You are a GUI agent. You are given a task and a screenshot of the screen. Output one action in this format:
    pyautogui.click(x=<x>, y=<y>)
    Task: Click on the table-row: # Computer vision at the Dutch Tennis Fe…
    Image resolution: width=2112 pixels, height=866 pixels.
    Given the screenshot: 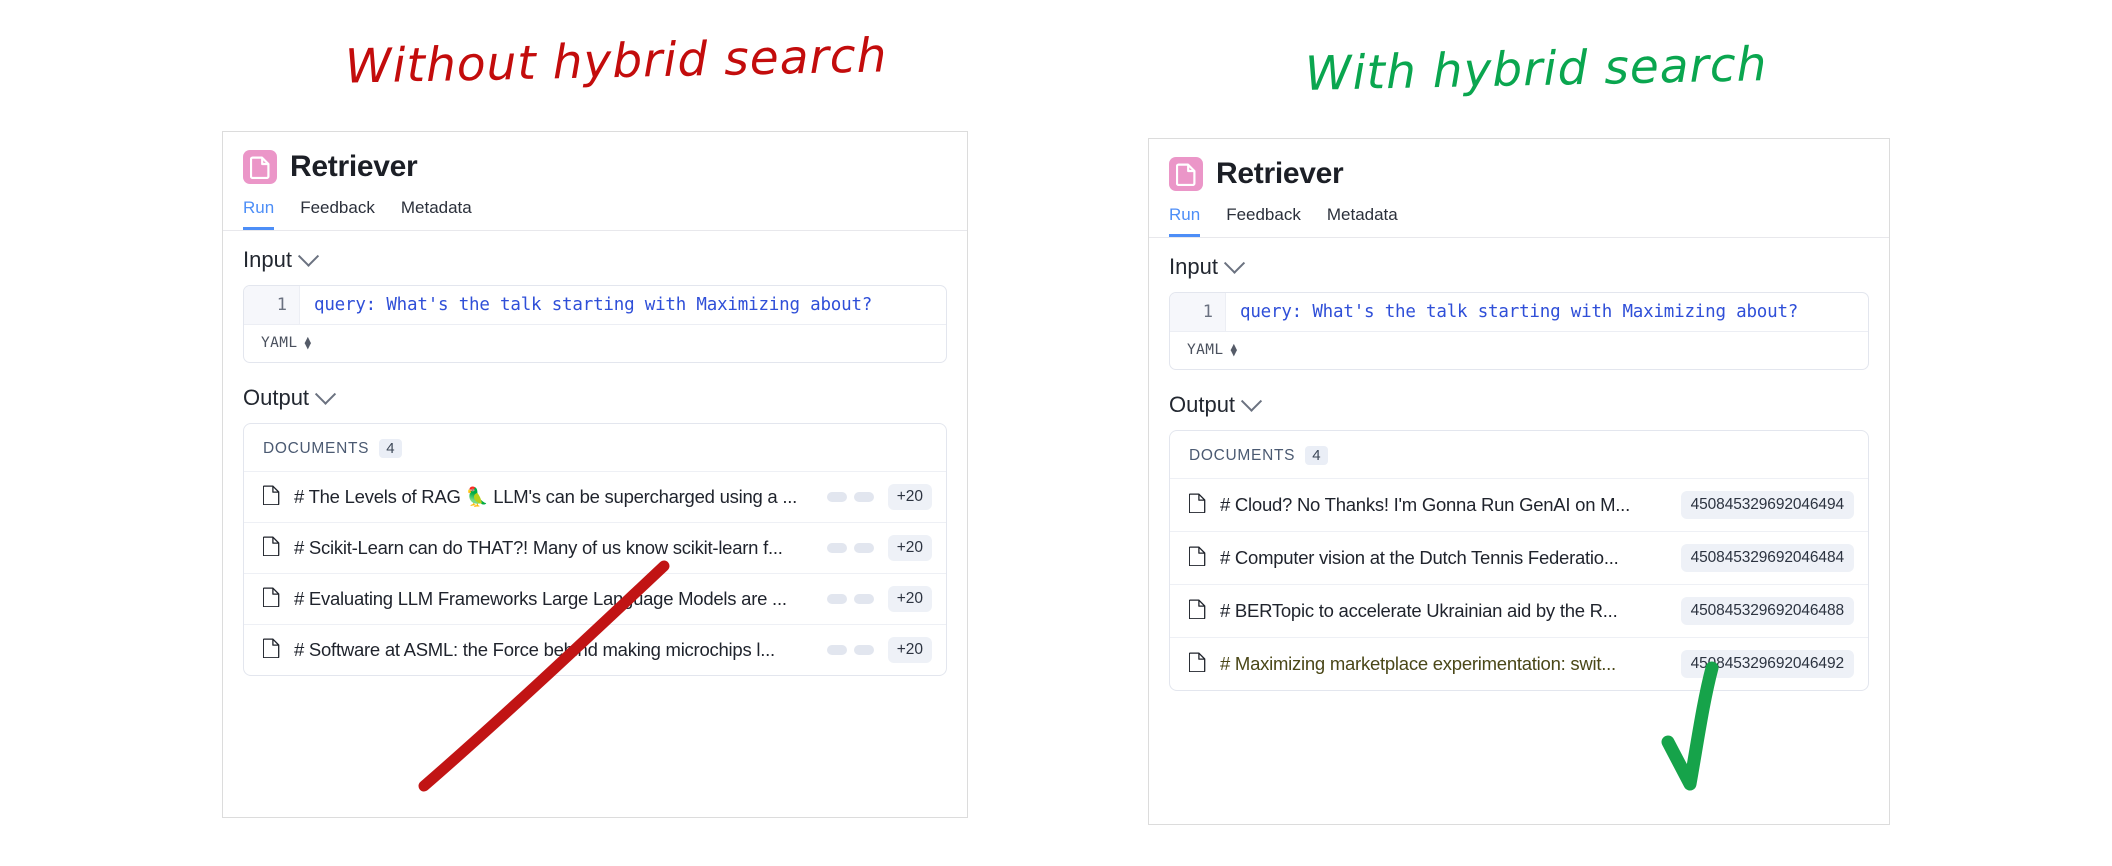 What is the action you would take?
    pyautogui.click(x=1519, y=557)
    